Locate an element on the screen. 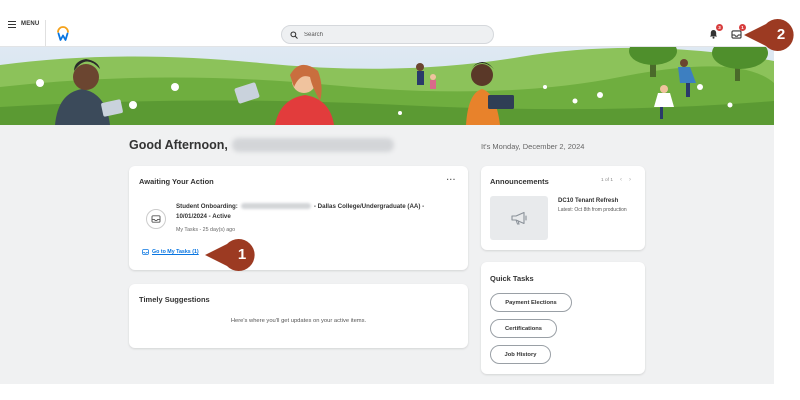  callout-1: 1 is located at coordinates (234, 255).